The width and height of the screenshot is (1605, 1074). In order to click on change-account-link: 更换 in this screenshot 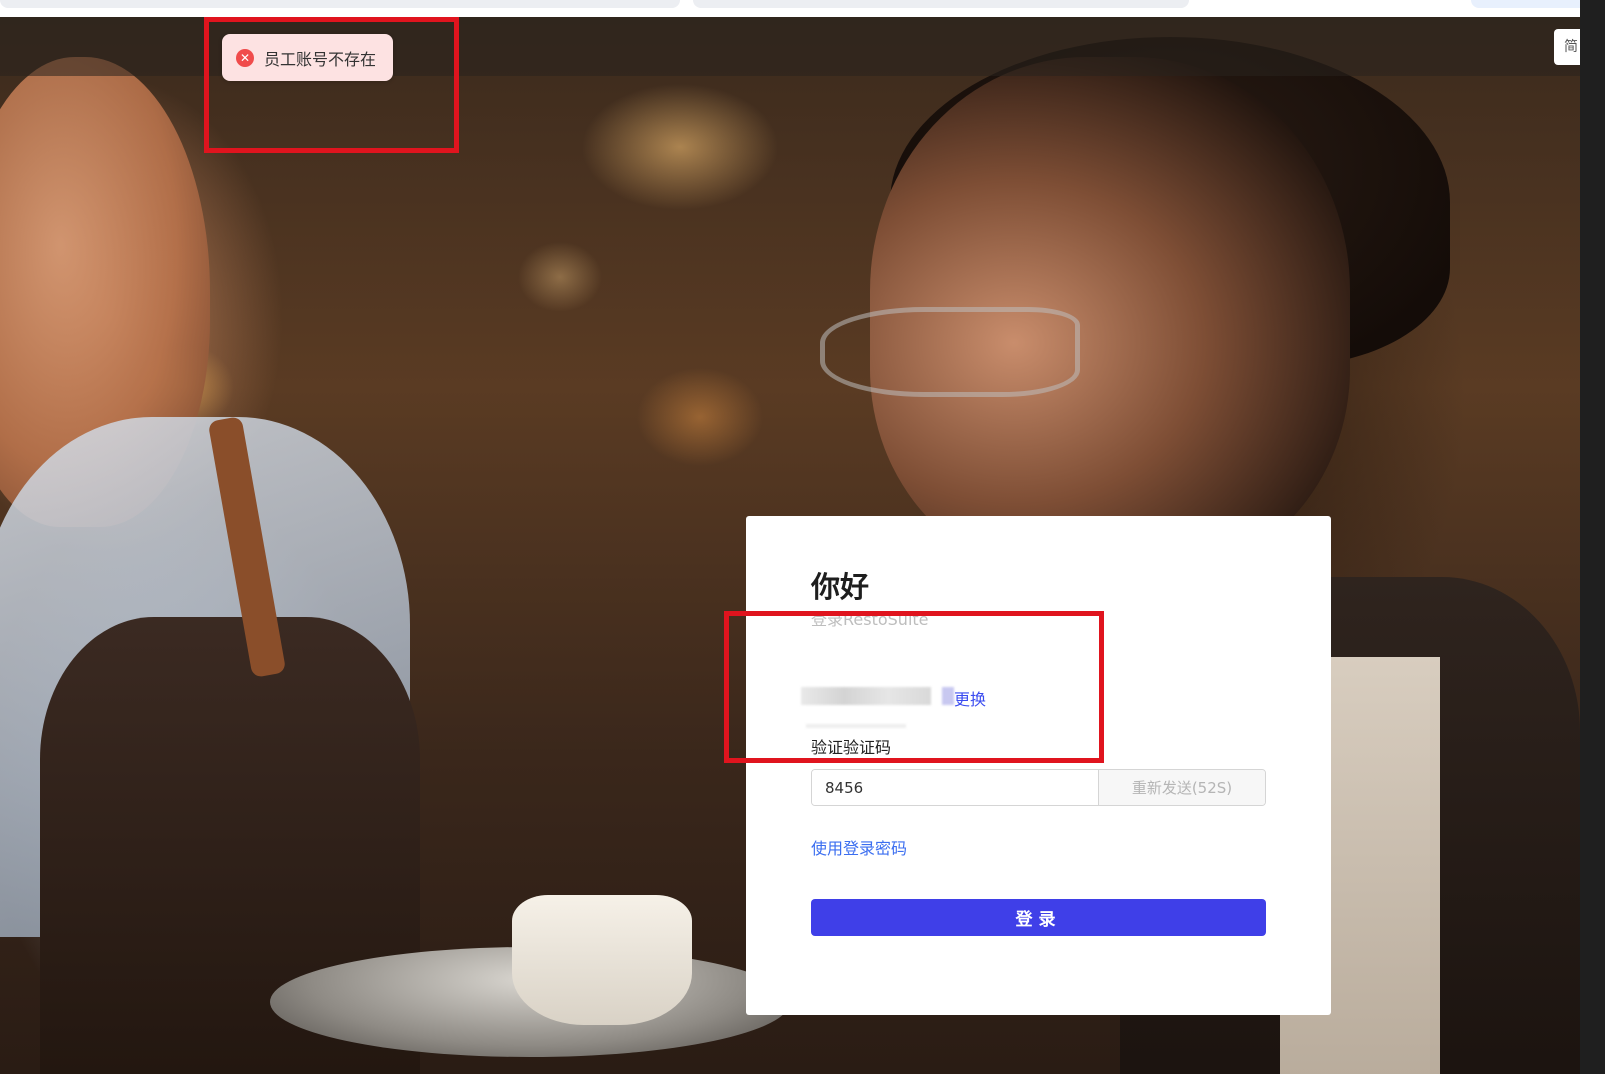, I will do `click(970, 698)`.